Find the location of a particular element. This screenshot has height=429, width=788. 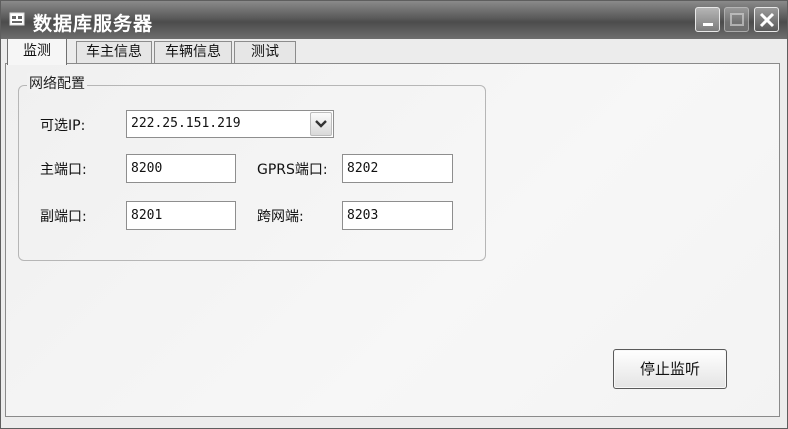

tab-vehicle-info: 车辆信息 is located at coordinates (193, 52).